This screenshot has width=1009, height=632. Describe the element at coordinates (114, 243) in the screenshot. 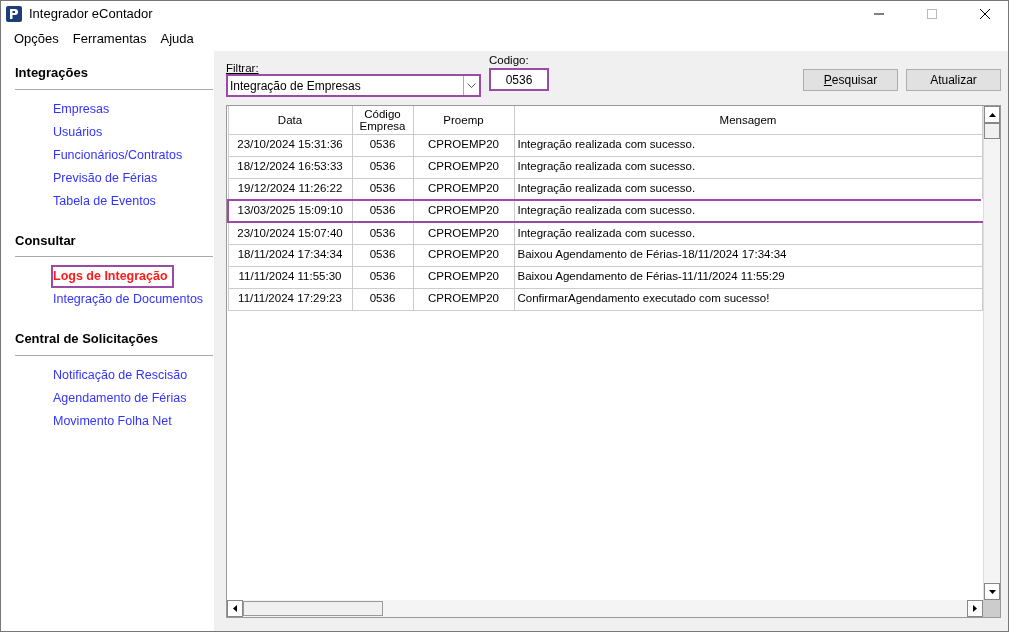

I see `section-heading: Consultar` at that location.